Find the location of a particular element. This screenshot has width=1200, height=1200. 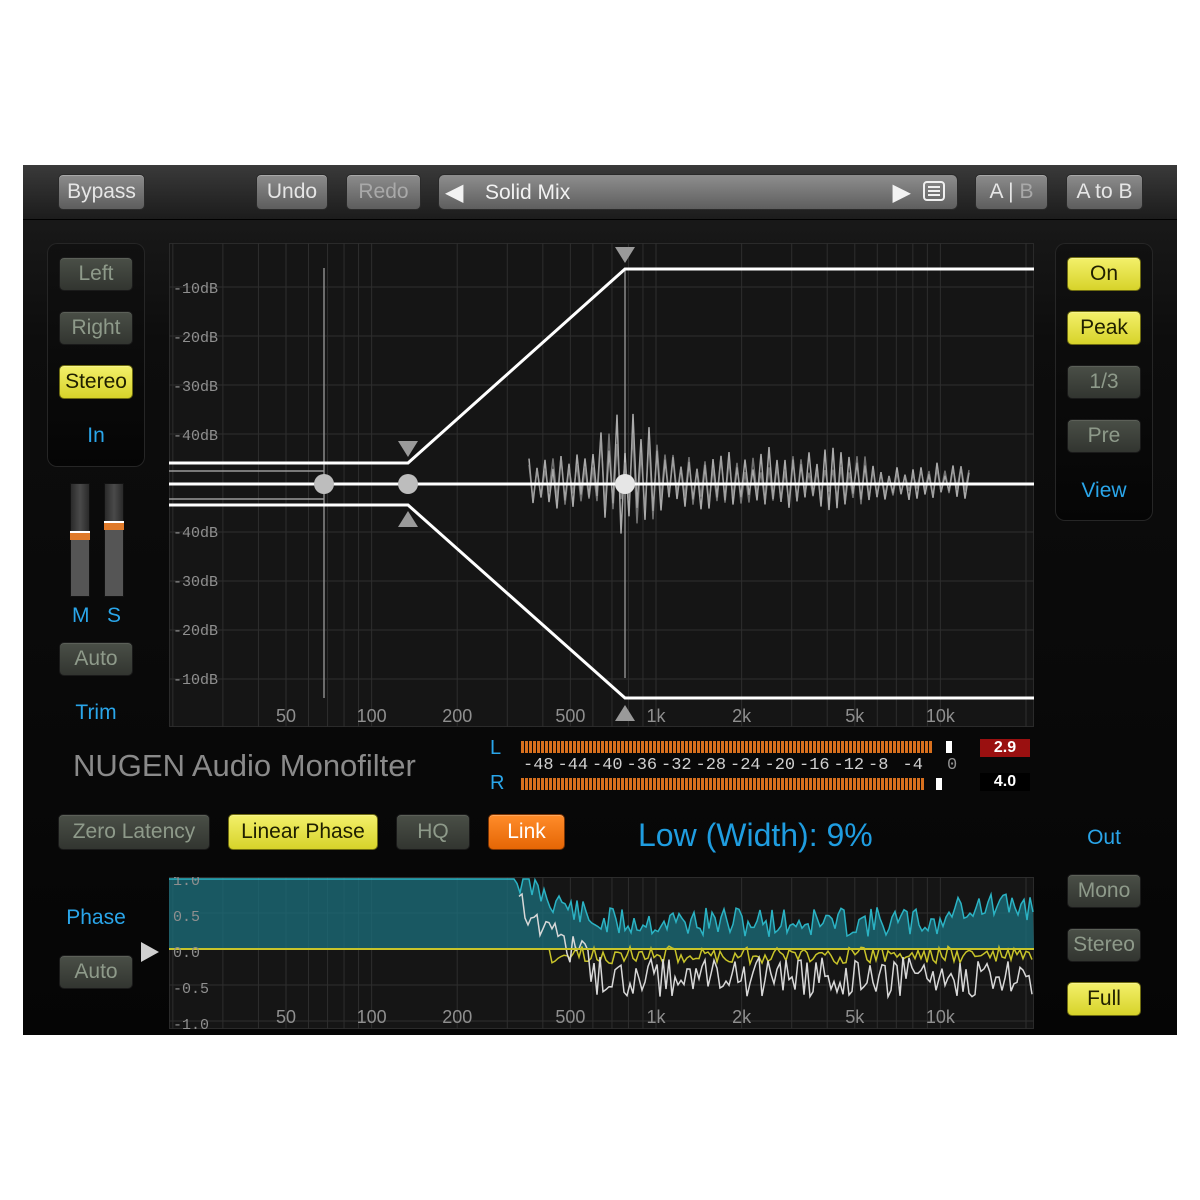

output-full-button: Full is located at coordinates (1104, 999).